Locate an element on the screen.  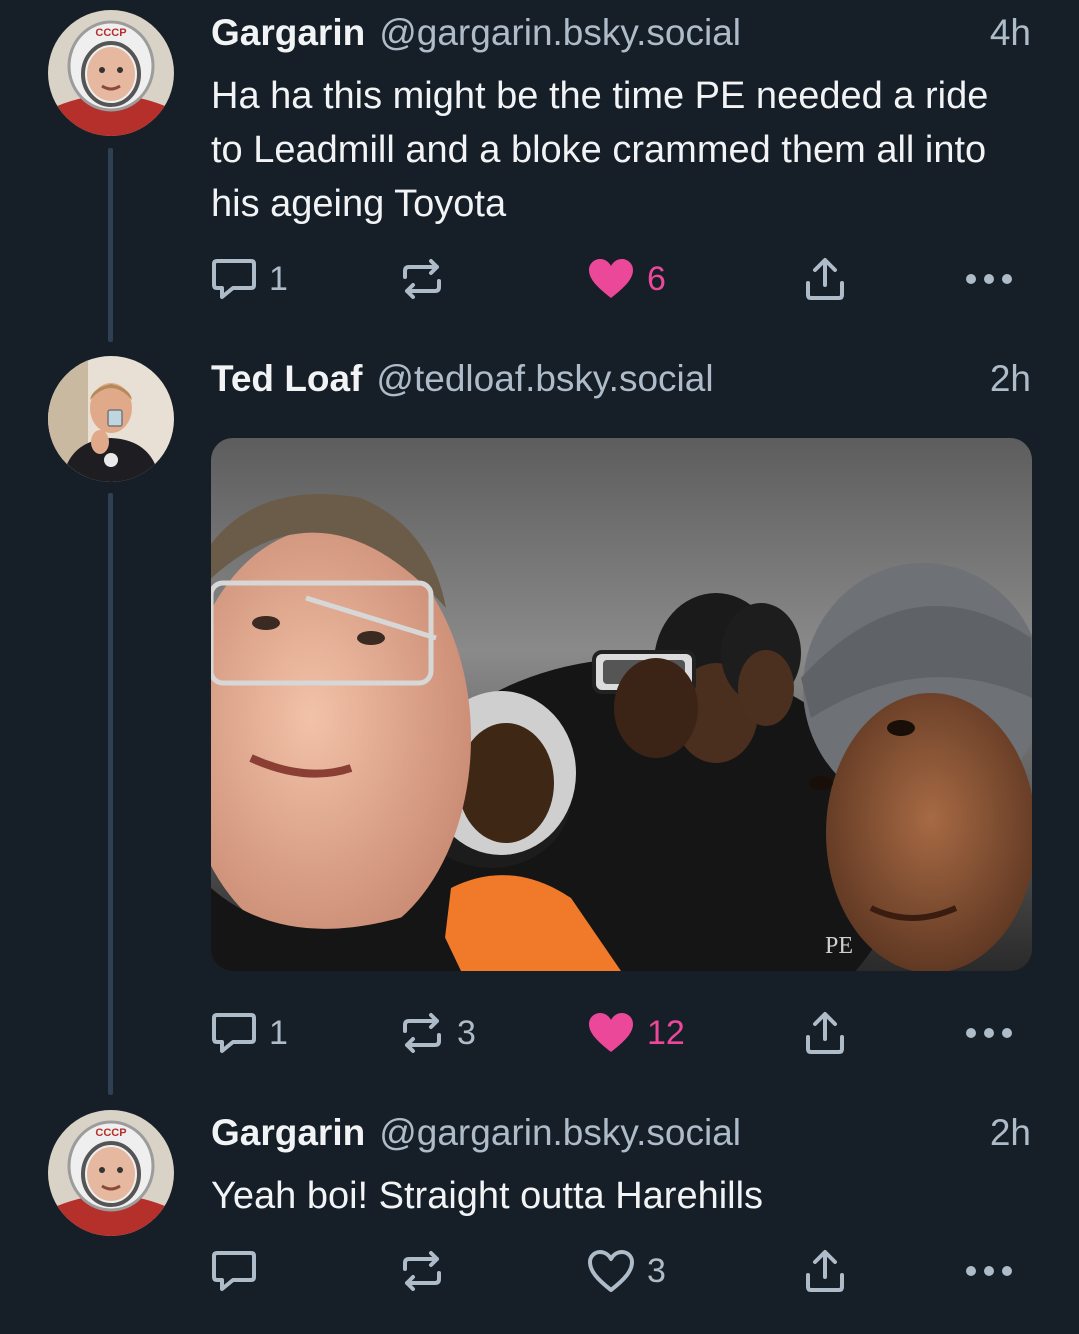
man-drinking-avatar is located at coordinates (111, 419).